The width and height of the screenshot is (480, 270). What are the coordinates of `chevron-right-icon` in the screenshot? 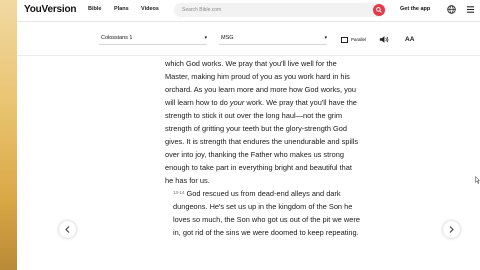 It's located at (451, 229).